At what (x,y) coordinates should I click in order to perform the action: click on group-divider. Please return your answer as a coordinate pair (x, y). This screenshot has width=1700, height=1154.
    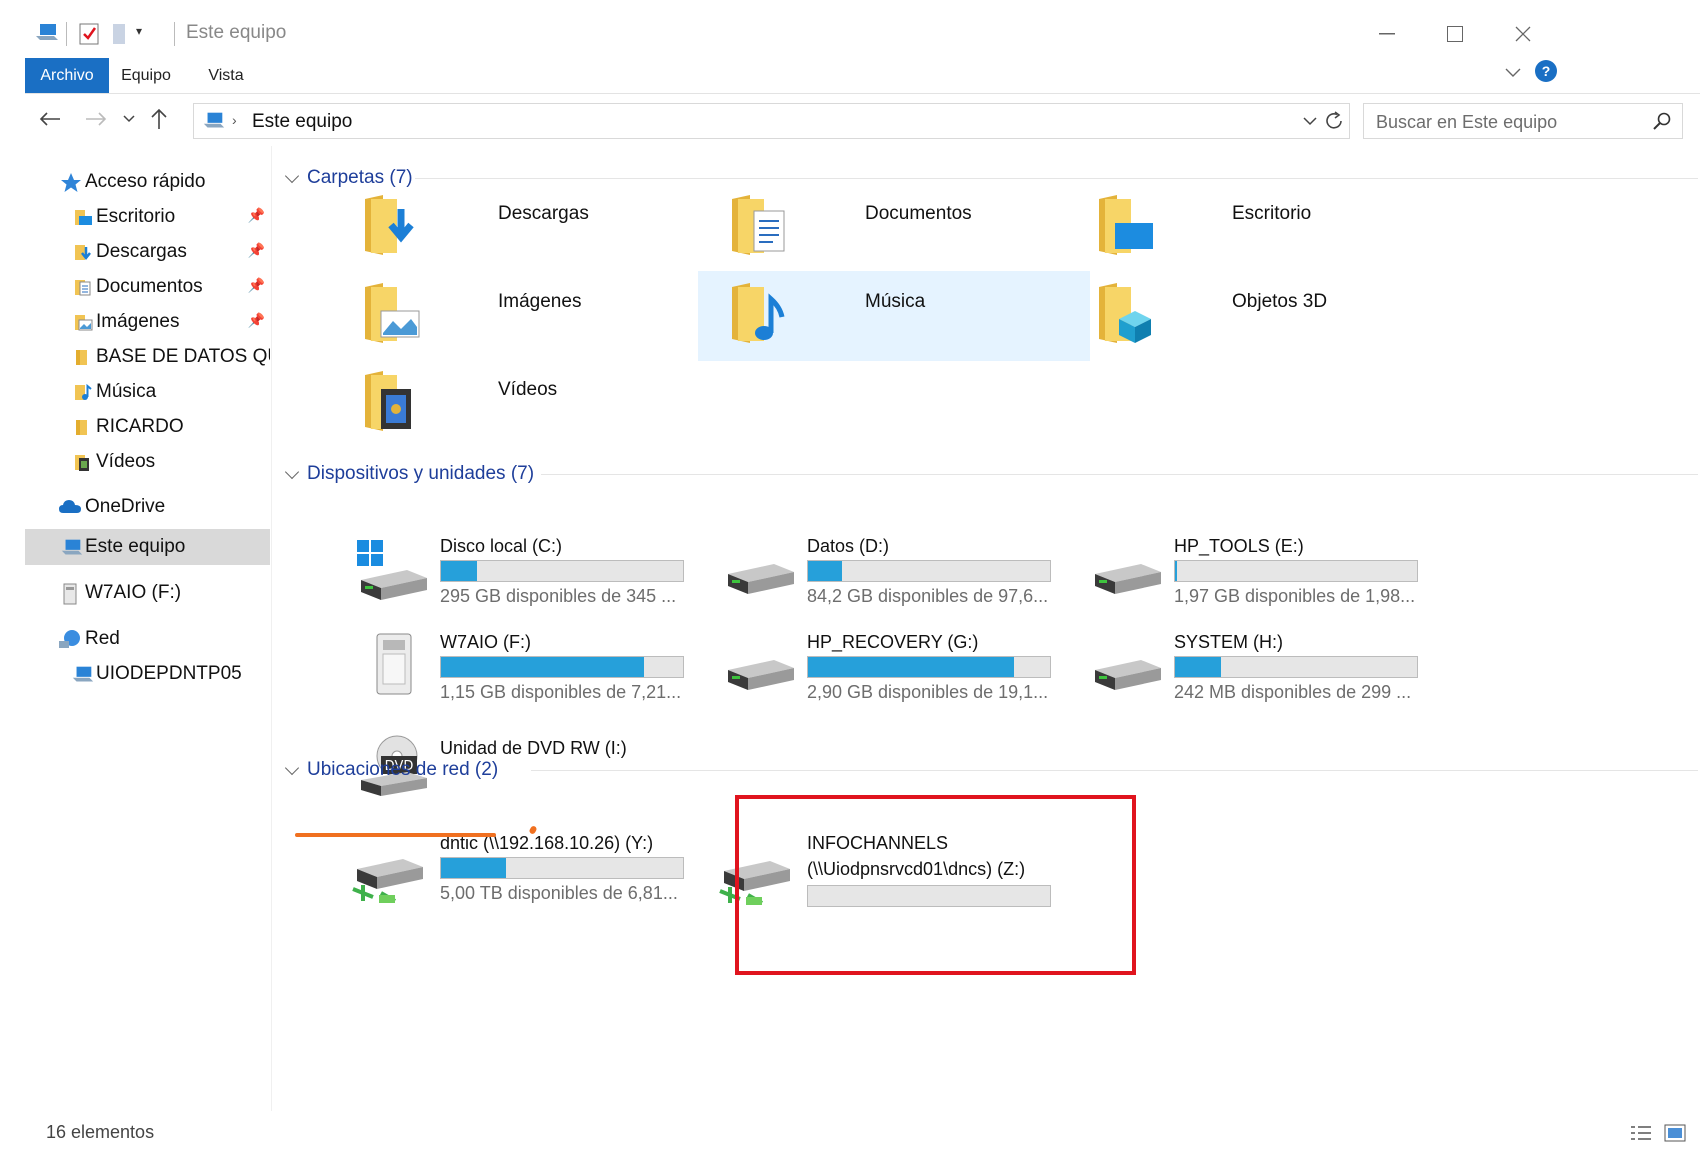
    Looking at the image, I should click on (1056, 178).